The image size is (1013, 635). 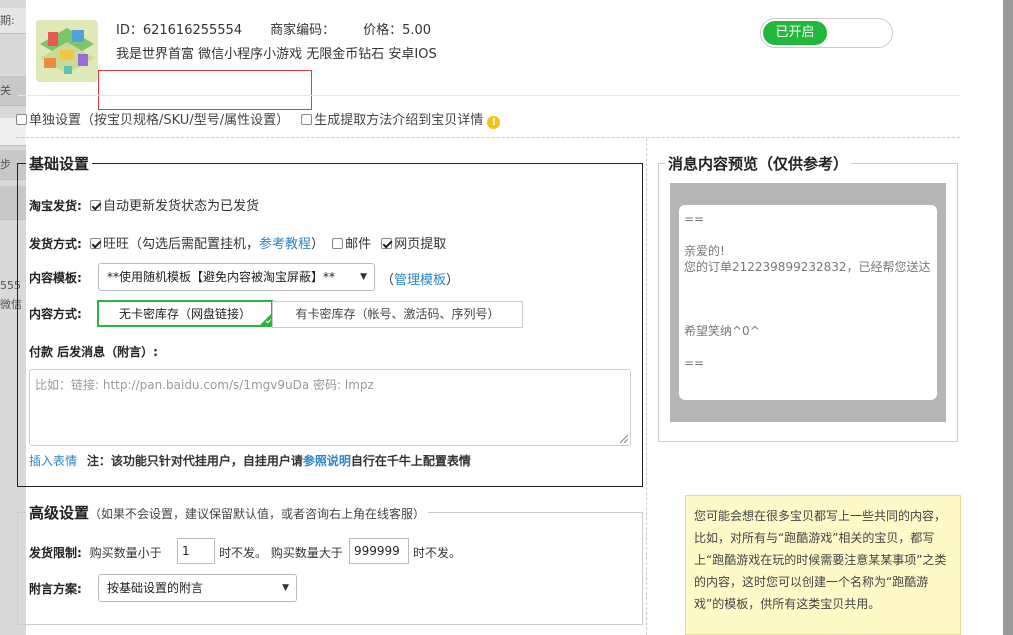 I want to click on limit-pre: 购买数量小于, so click(x=125, y=553).